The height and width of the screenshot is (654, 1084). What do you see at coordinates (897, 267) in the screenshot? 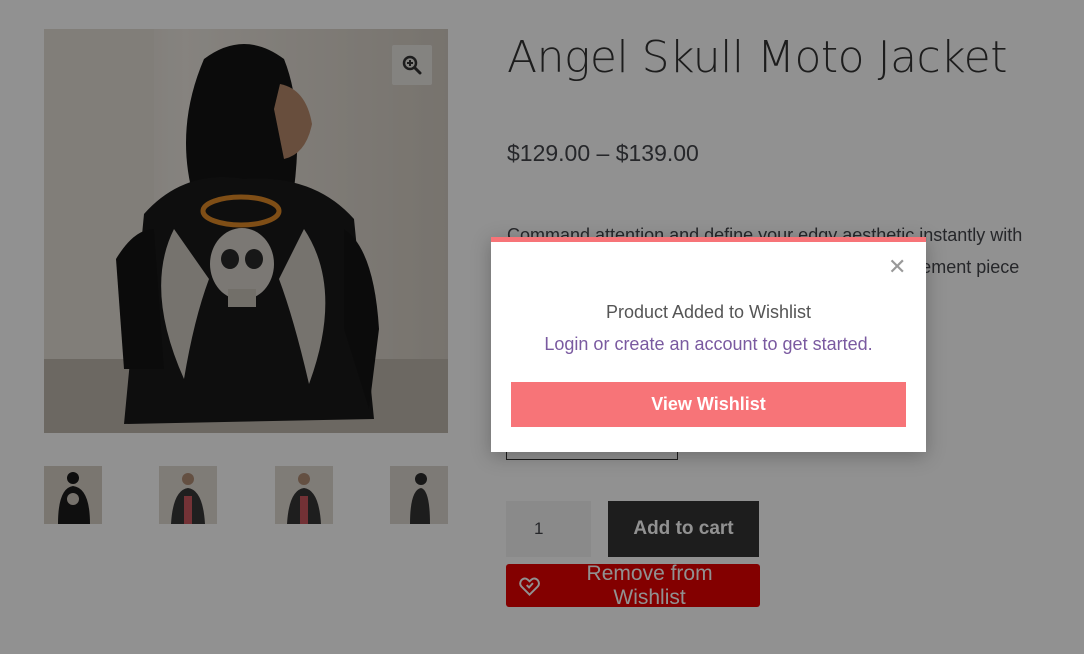
I see `close-icon: ✕` at bounding box center [897, 267].